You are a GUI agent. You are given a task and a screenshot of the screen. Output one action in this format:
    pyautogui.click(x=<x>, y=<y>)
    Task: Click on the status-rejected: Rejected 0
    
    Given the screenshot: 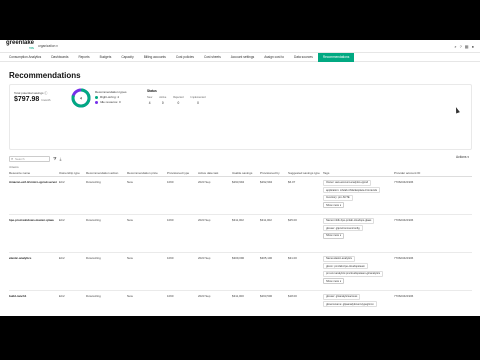 What is the action you would take?
    pyautogui.click(x=178, y=100)
    